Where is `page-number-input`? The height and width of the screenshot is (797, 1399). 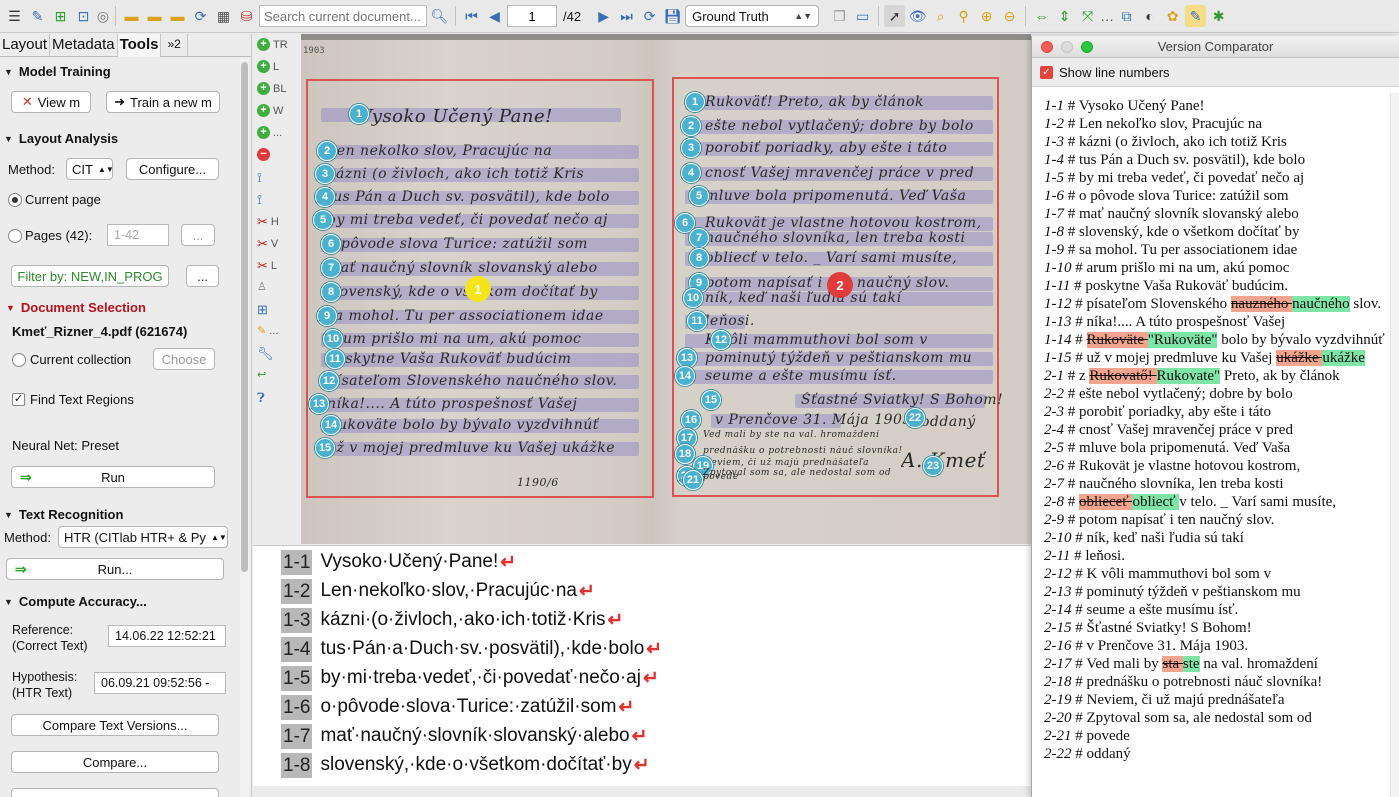
page-number-input is located at coordinates (532, 16).